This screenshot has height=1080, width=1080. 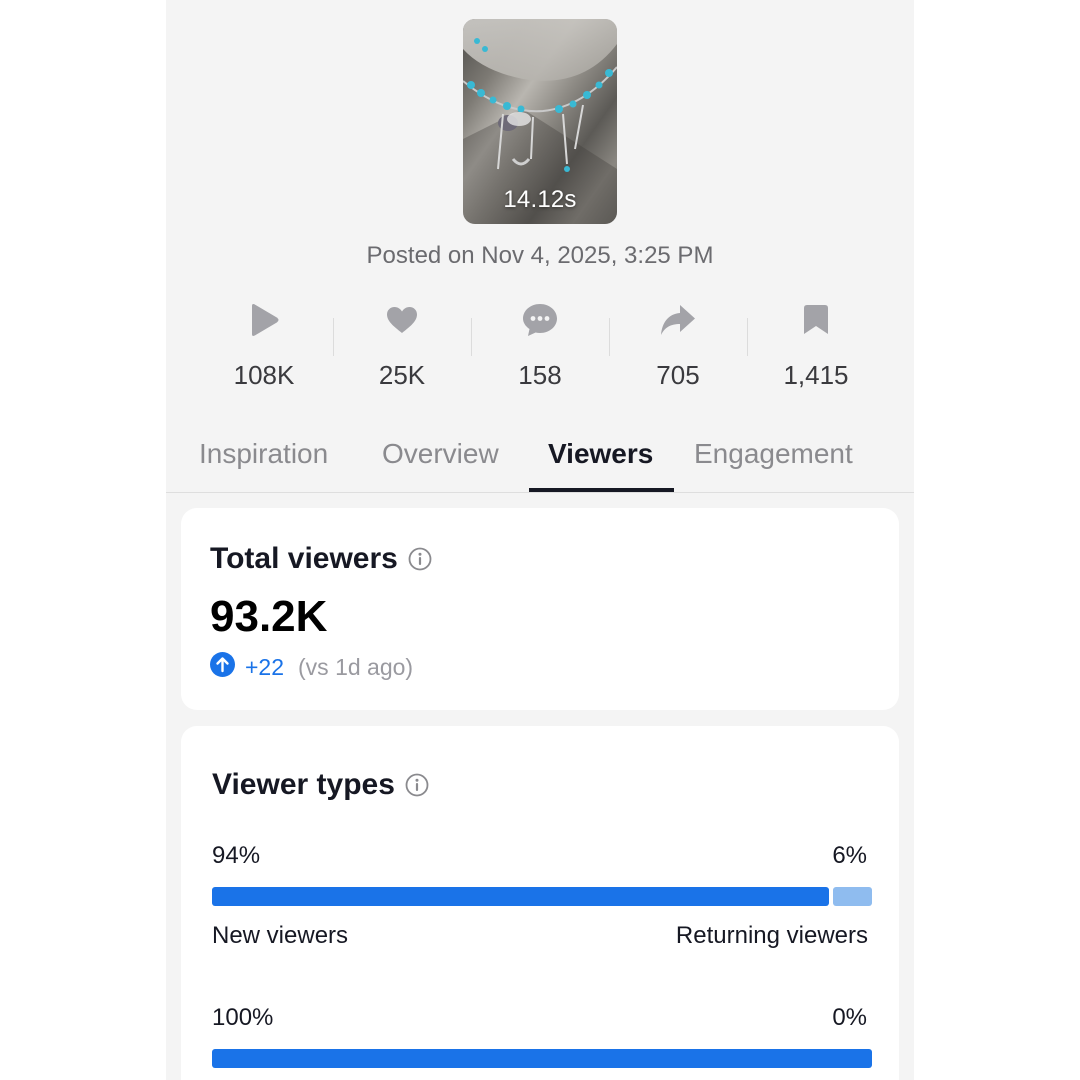 I want to click on active-tab-indicator, so click(x=601, y=490).